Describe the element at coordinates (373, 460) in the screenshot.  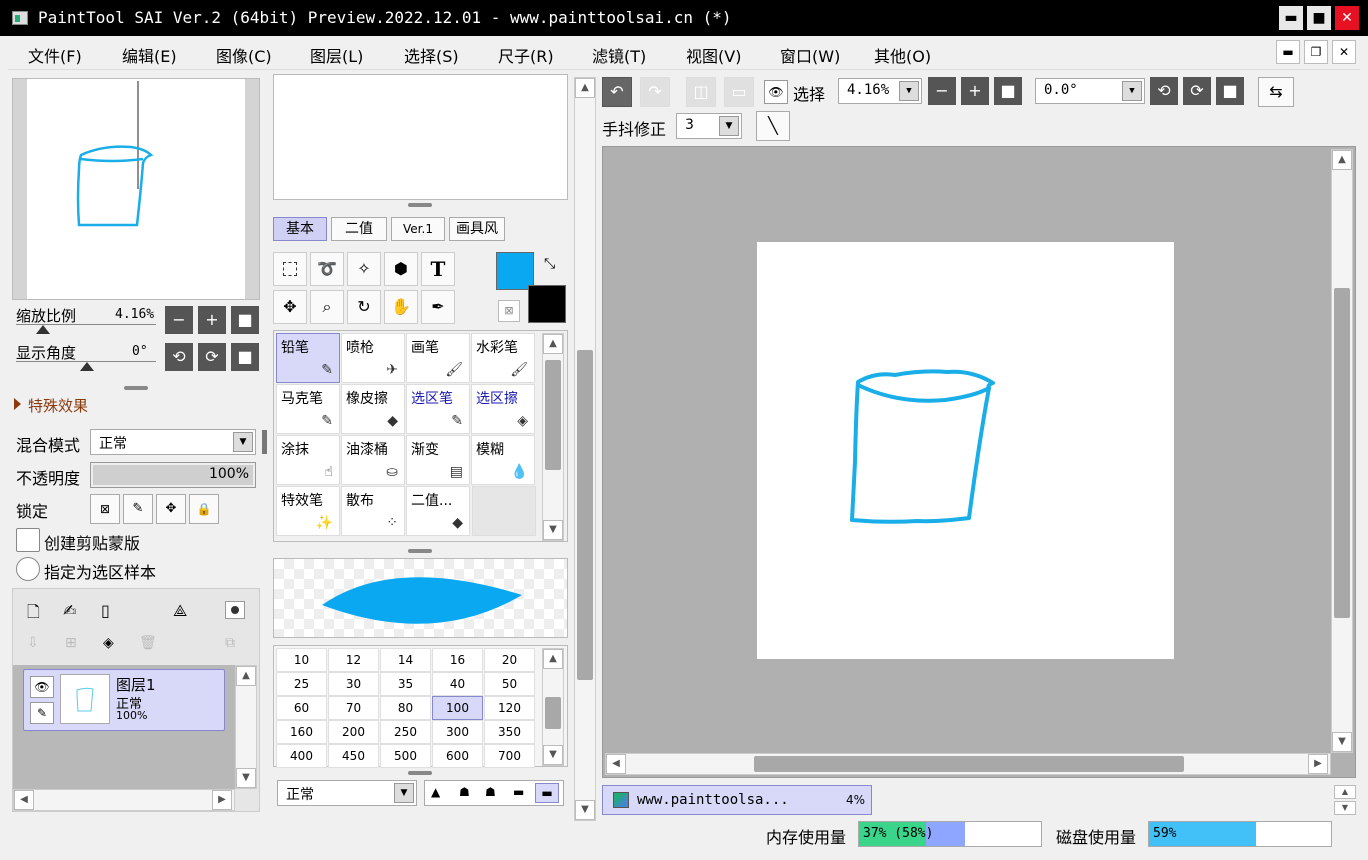
I see `tool-bucket: 油漆桶 ⛀` at that location.